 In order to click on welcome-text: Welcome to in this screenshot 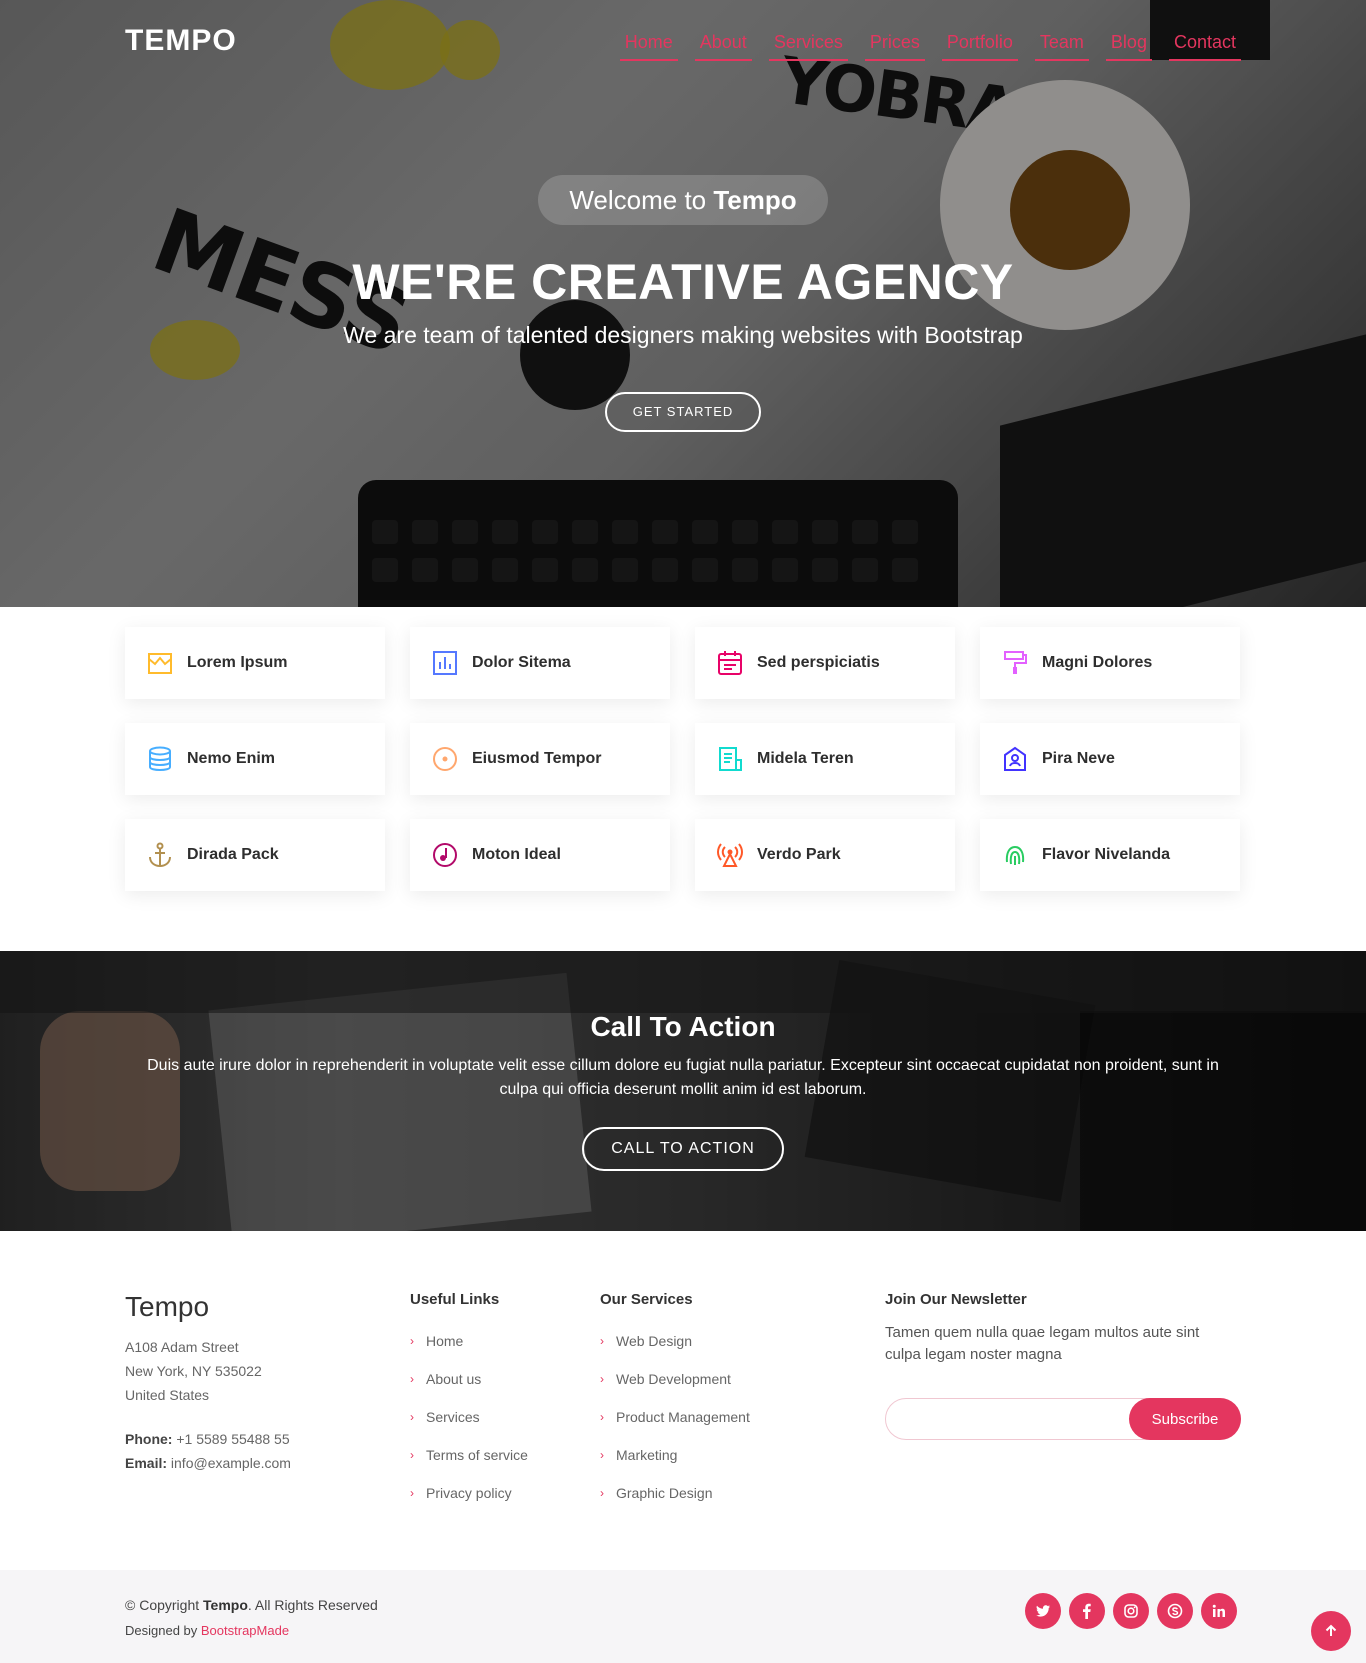, I will do `click(641, 200)`.